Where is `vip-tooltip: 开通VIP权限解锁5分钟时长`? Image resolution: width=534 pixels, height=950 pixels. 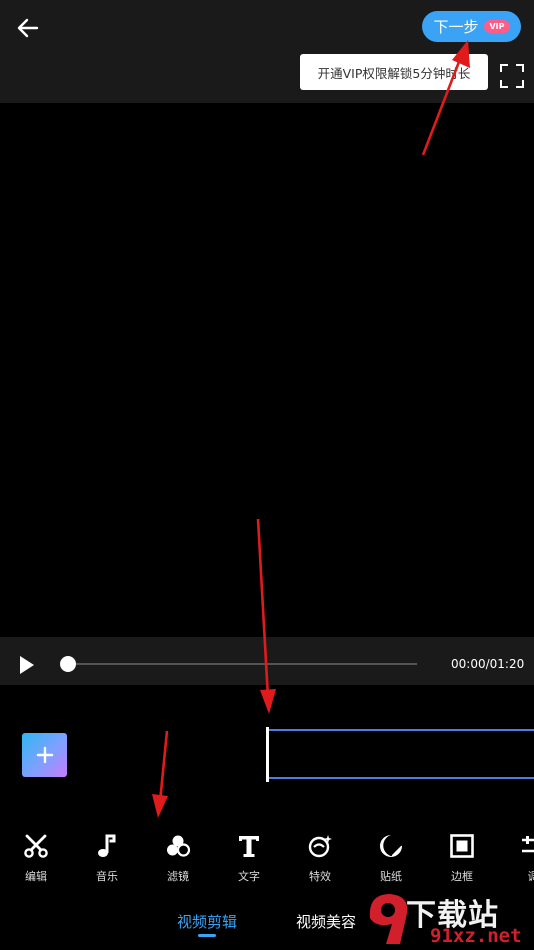
vip-tooltip: 开通VIP权限解锁5分钟时长 is located at coordinates (394, 72).